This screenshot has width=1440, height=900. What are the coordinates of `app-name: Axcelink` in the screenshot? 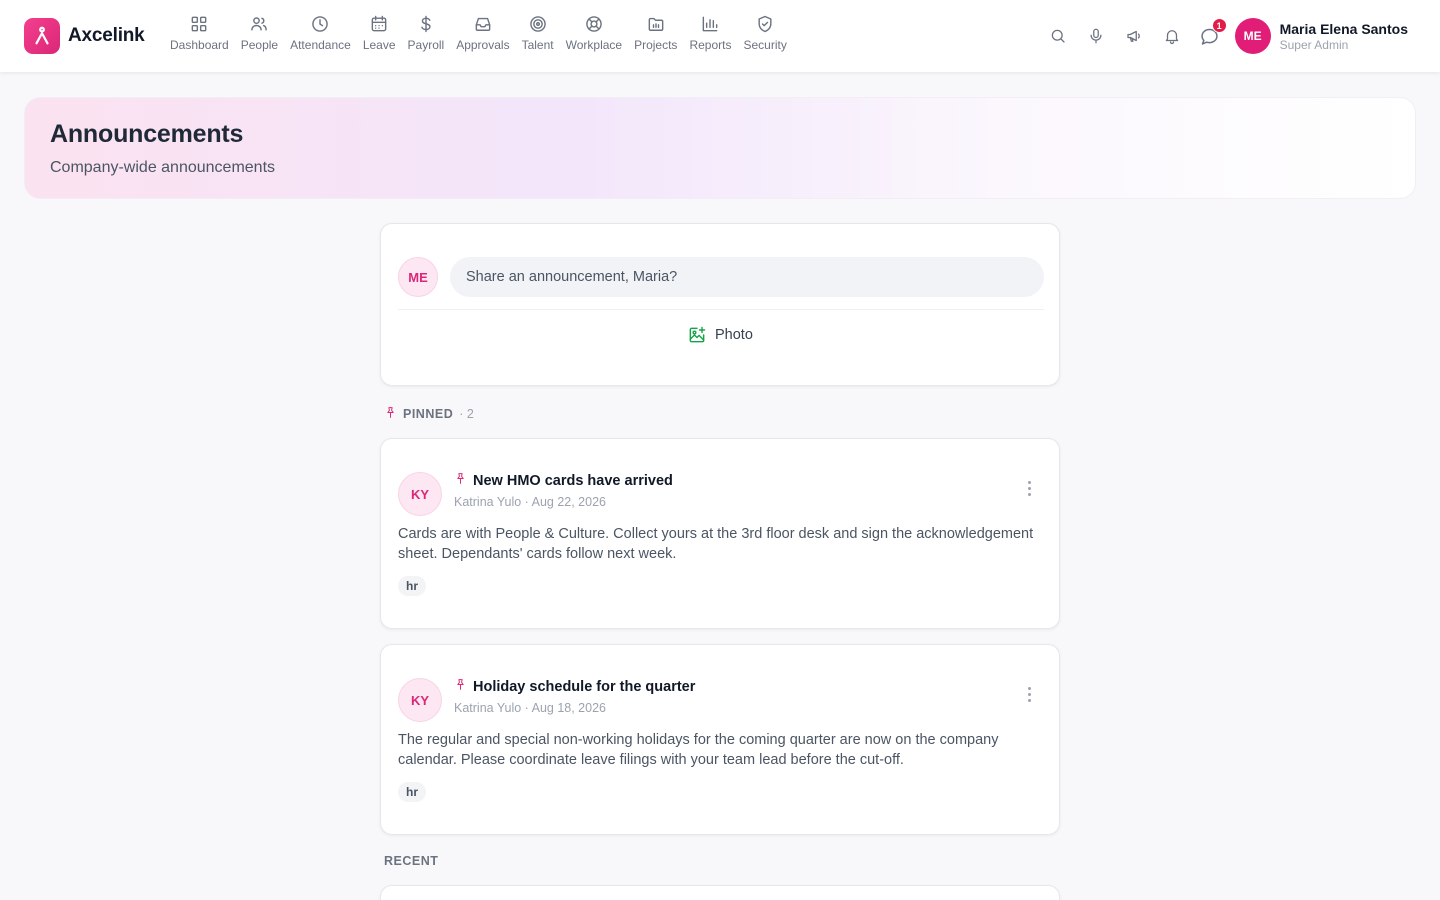 It's located at (106, 35).